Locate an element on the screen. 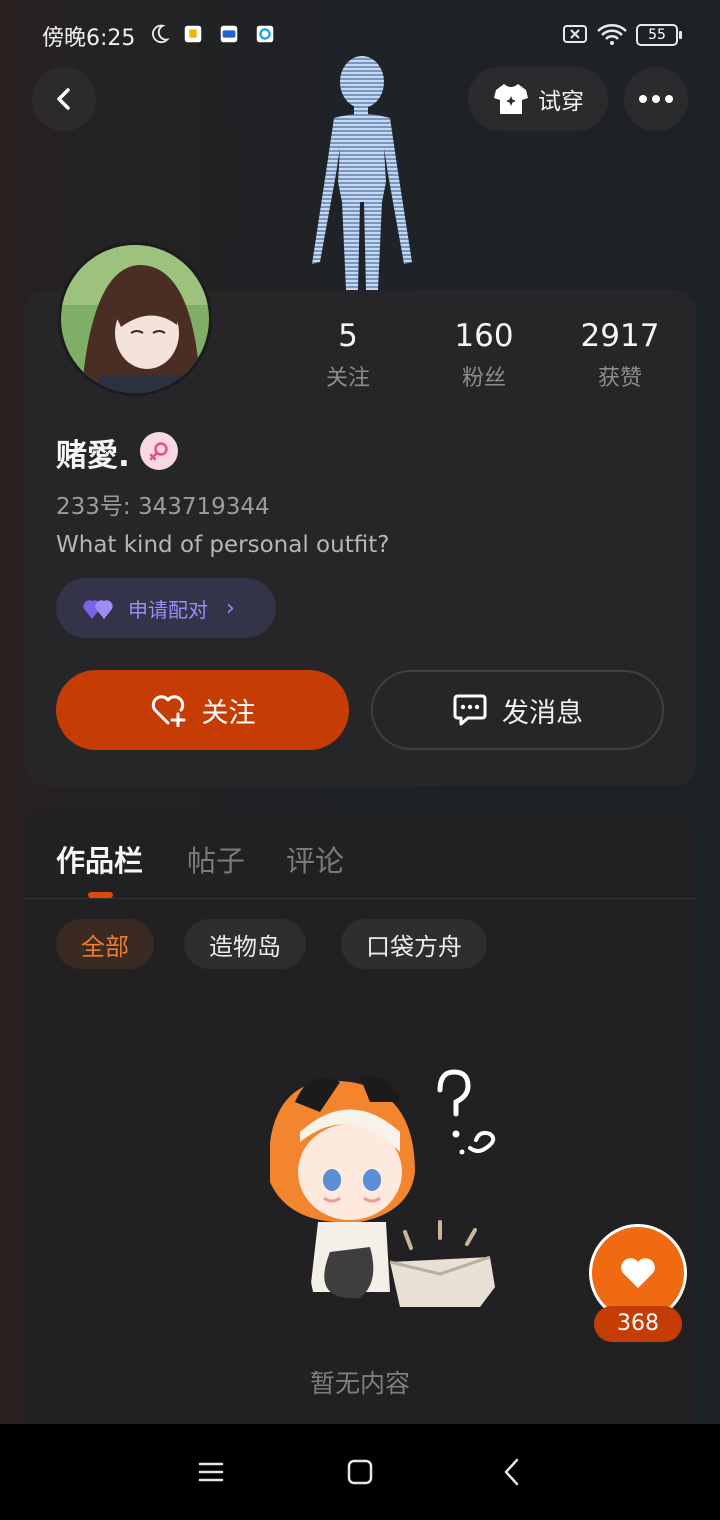 This screenshot has height=1520, width=720. heart-plus-icon is located at coordinates (168, 711).